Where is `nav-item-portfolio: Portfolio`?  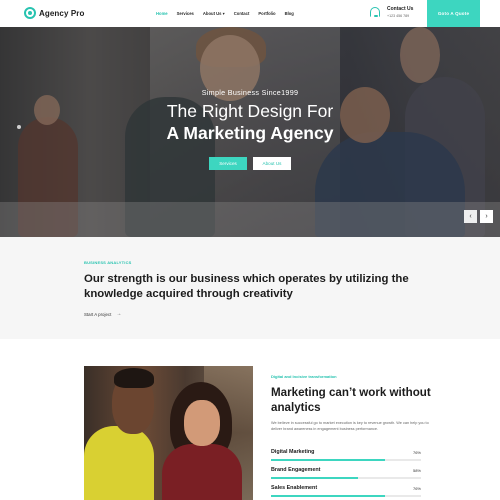 nav-item-portfolio: Portfolio is located at coordinates (266, 13).